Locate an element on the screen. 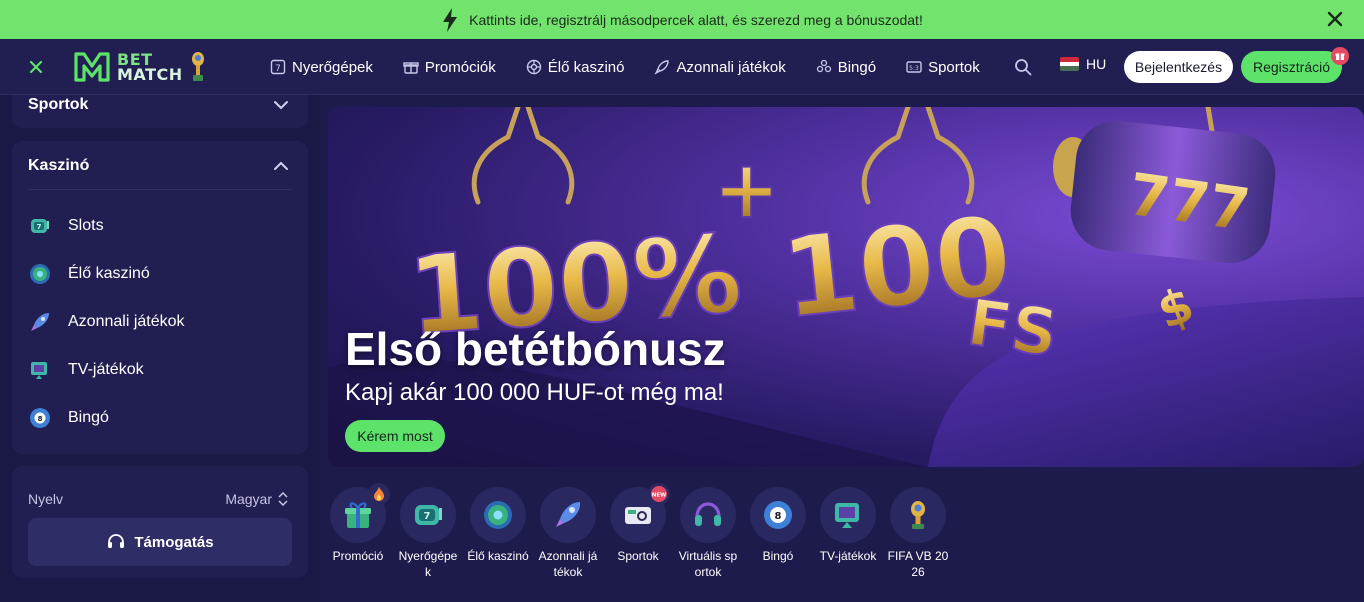 The image size is (1364, 602). nav-sports: 5:3 Sportok is located at coordinates (943, 67).